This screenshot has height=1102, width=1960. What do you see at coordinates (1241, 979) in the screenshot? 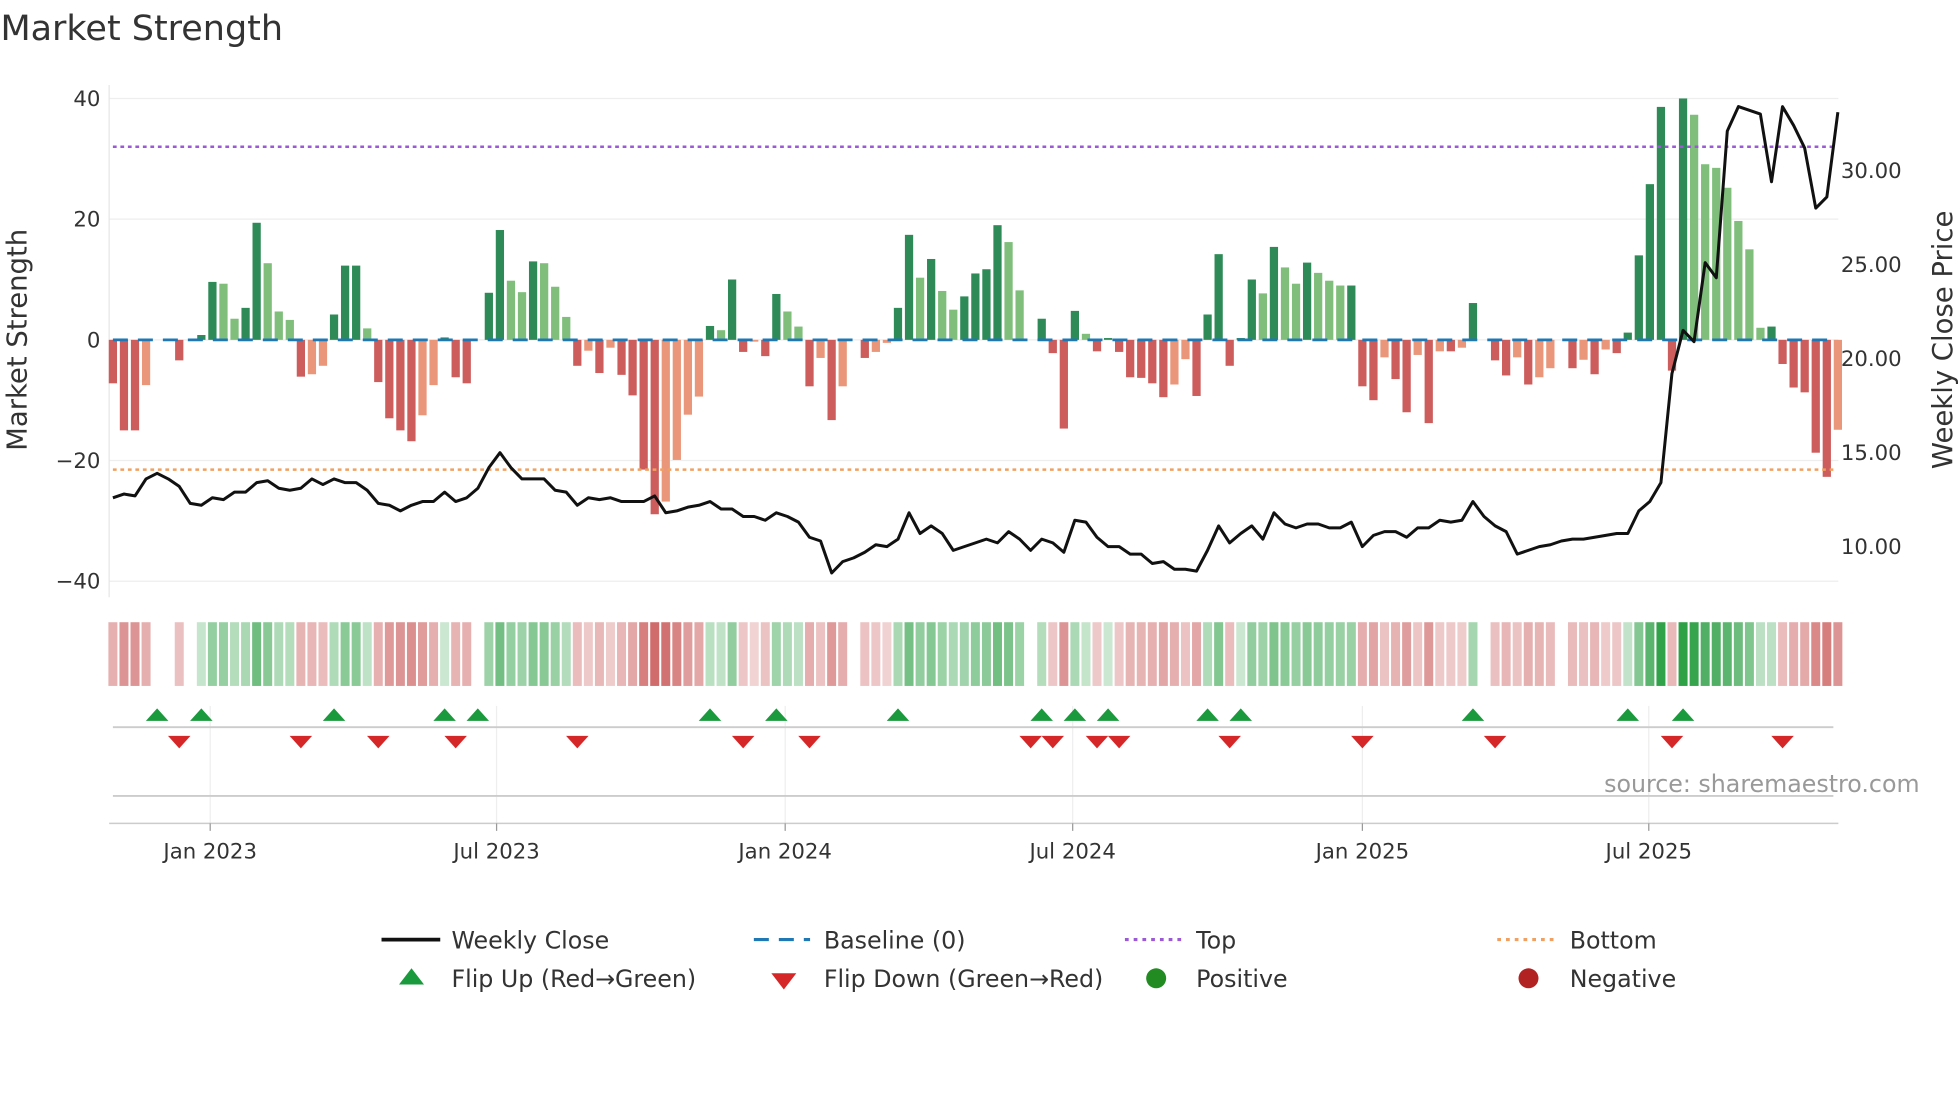
I see `legend-positive: Positive` at bounding box center [1241, 979].